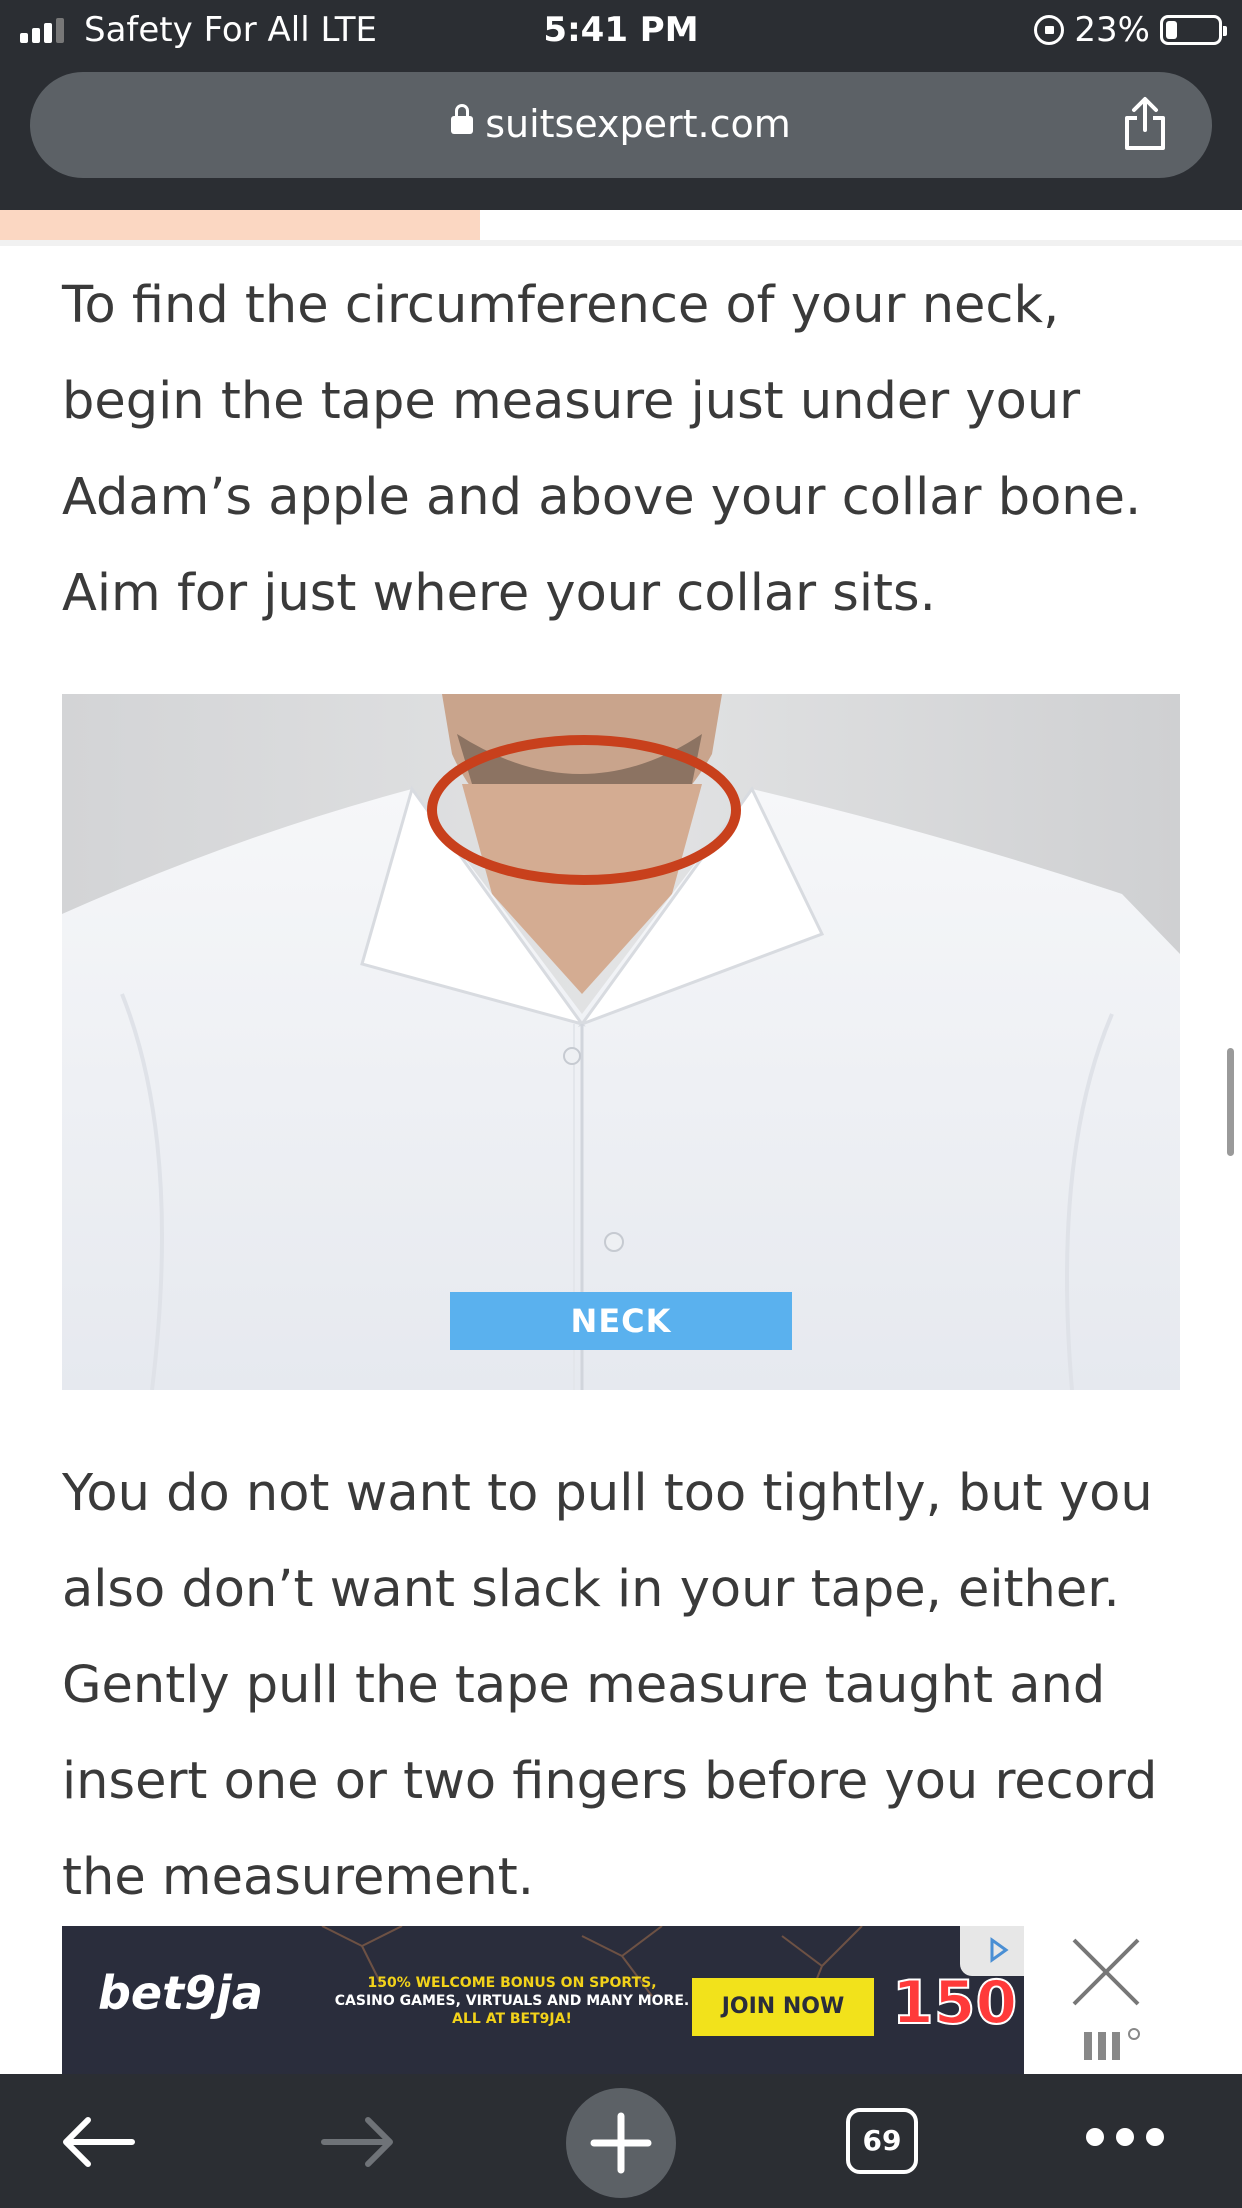 The image size is (1242, 2208). Describe the element at coordinates (638, 124) in the screenshot. I see `url-text: suitsexpert.com` at that location.